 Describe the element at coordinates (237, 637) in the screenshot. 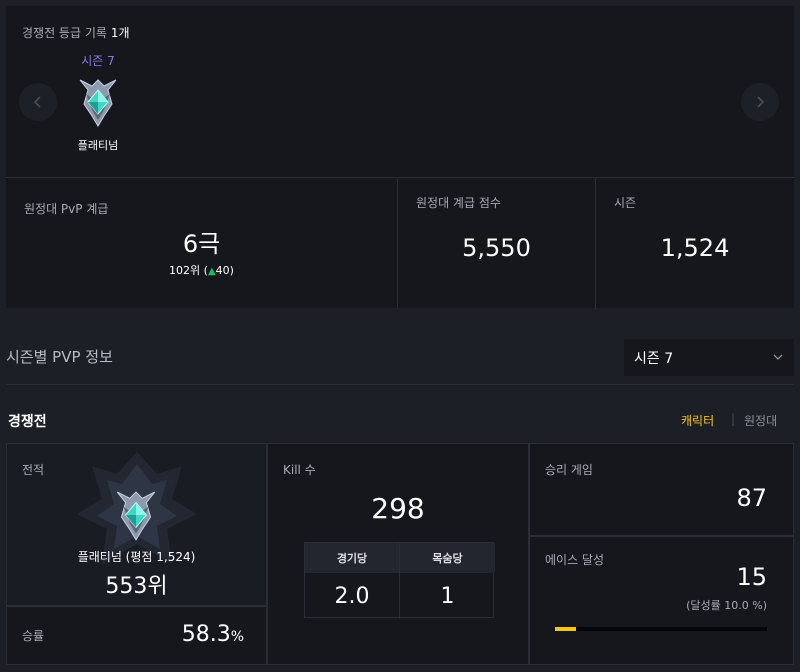

I see `winrate-unit: %` at that location.